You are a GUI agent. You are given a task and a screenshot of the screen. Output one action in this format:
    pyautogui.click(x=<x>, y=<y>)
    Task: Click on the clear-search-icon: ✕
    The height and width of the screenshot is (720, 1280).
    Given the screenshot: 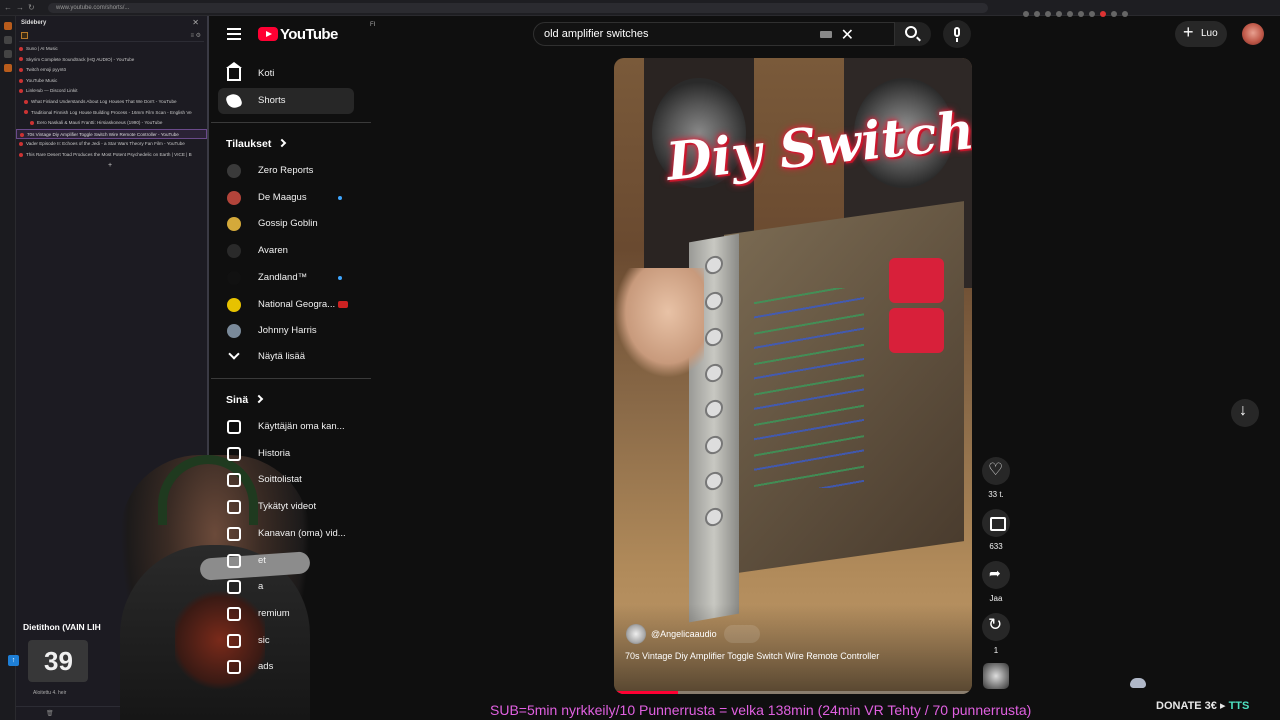 What is the action you would take?
    pyautogui.click(x=847, y=35)
    